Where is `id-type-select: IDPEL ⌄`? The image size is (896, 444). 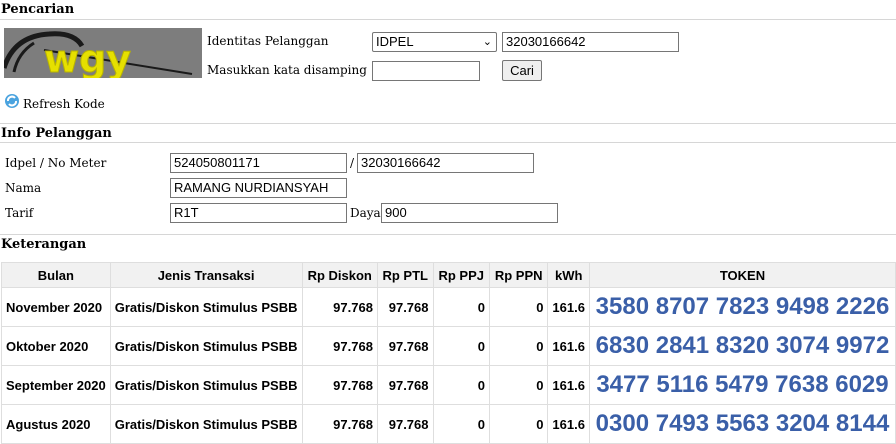 id-type-select: IDPEL ⌄ is located at coordinates (434, 42).